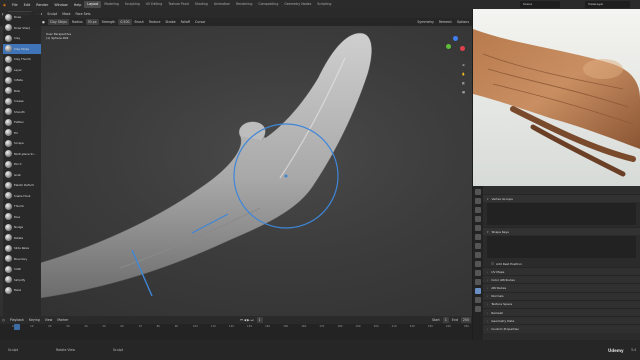  I want to click on shape-keys-panel: ▾ Shape Keys, so click(561, 231).